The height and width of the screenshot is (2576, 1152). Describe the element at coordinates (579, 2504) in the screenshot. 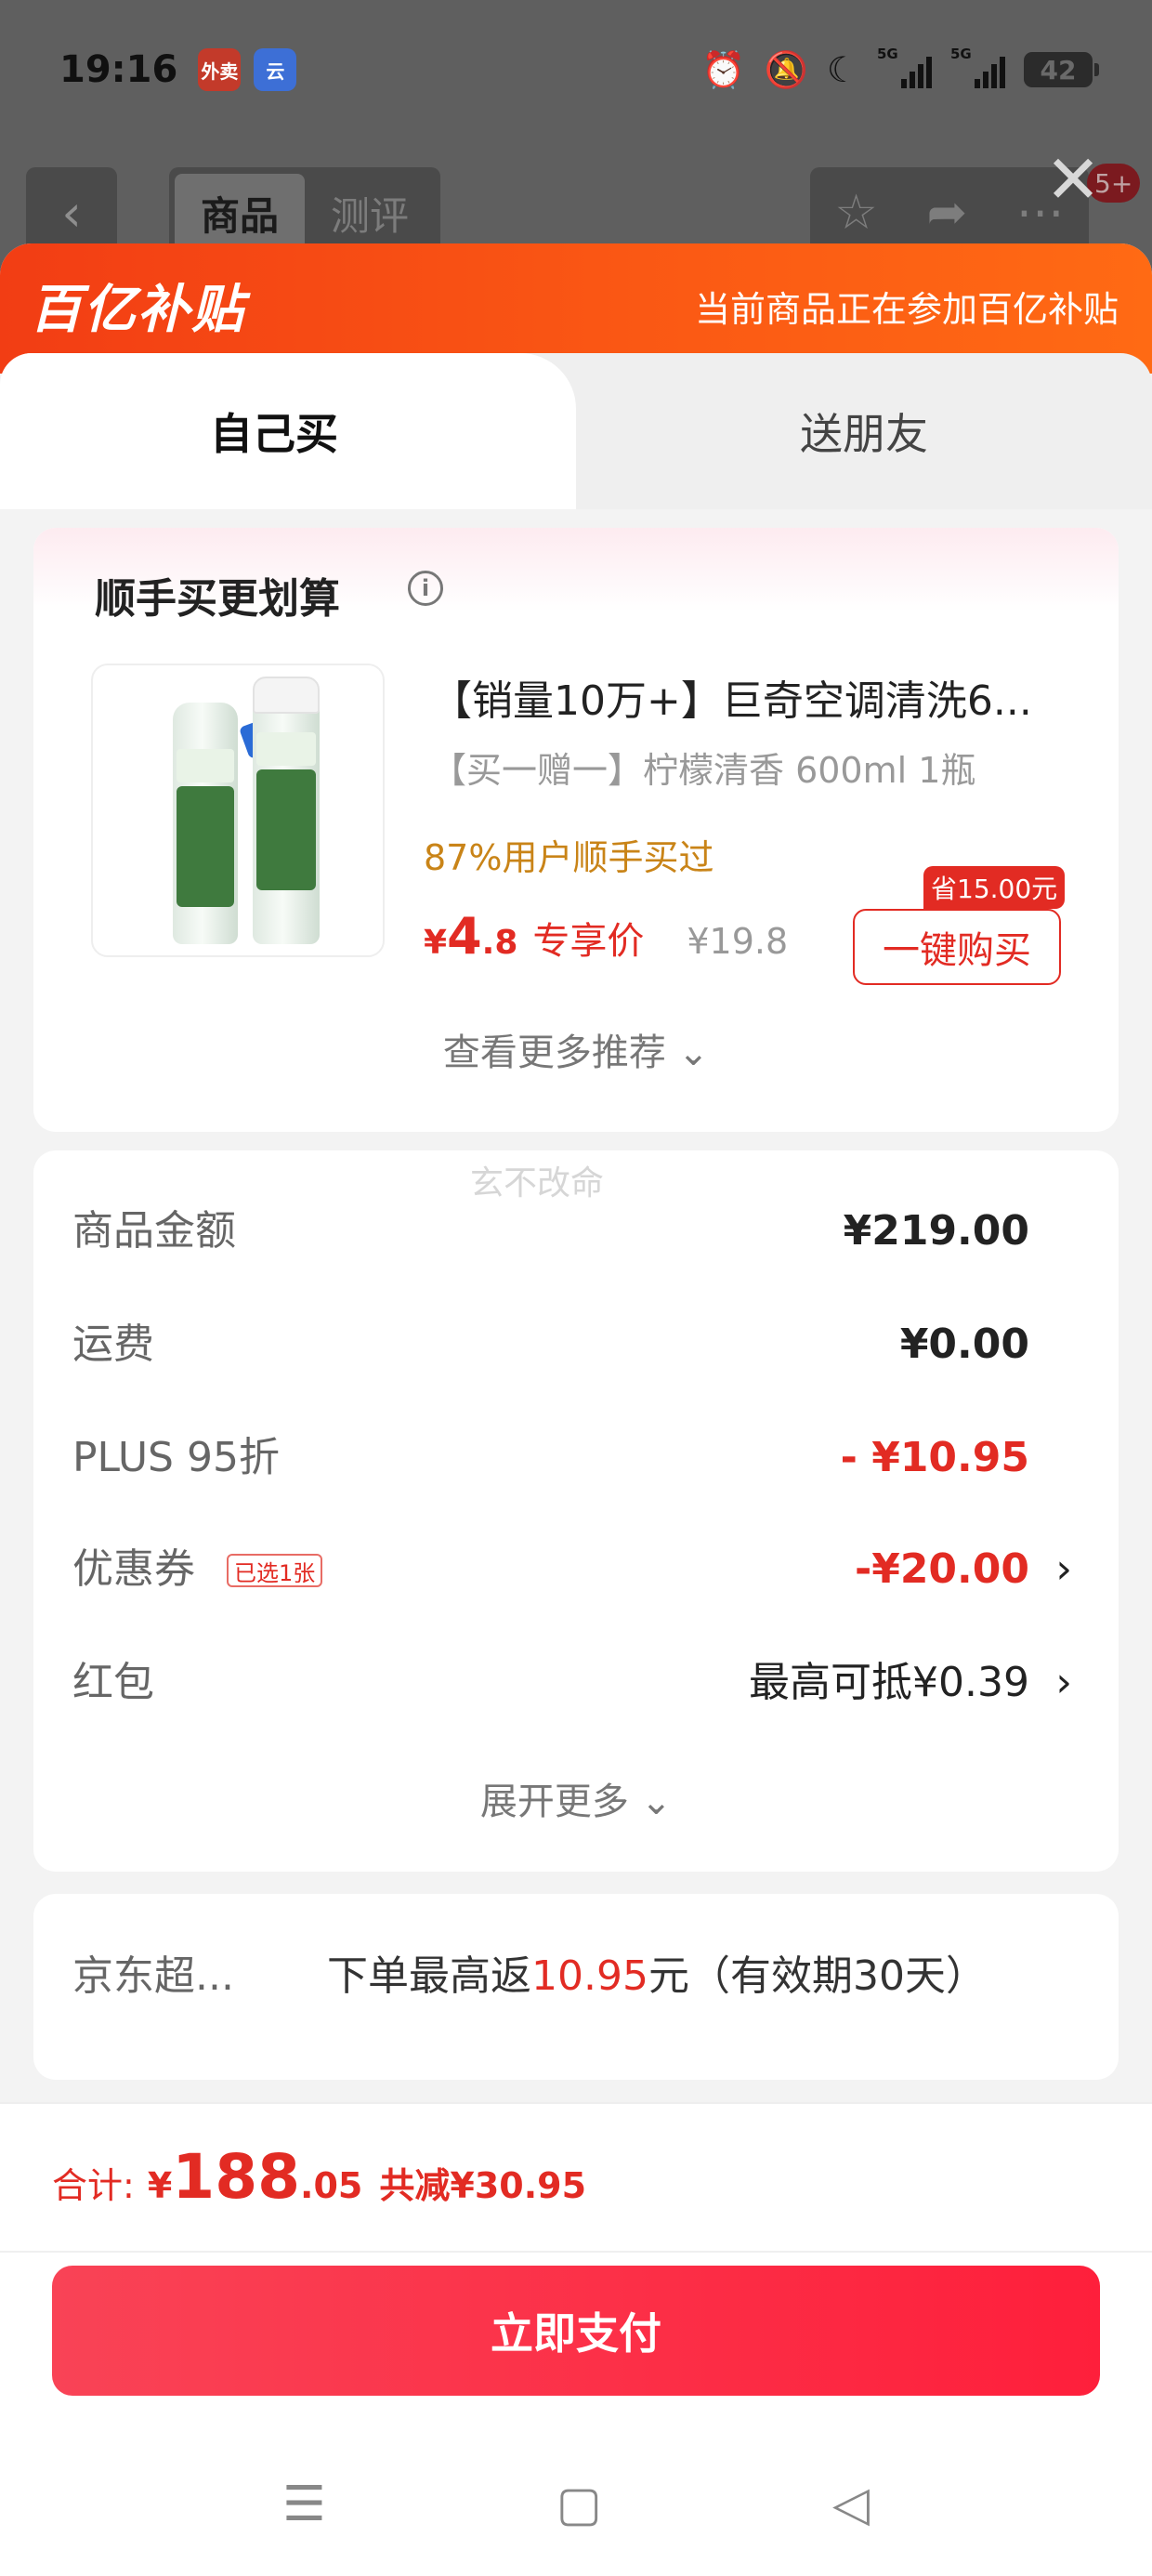

I see `home-icon: ▢` at that location.